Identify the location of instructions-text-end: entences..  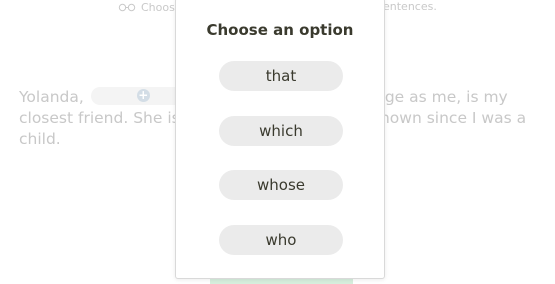
(410, 6).